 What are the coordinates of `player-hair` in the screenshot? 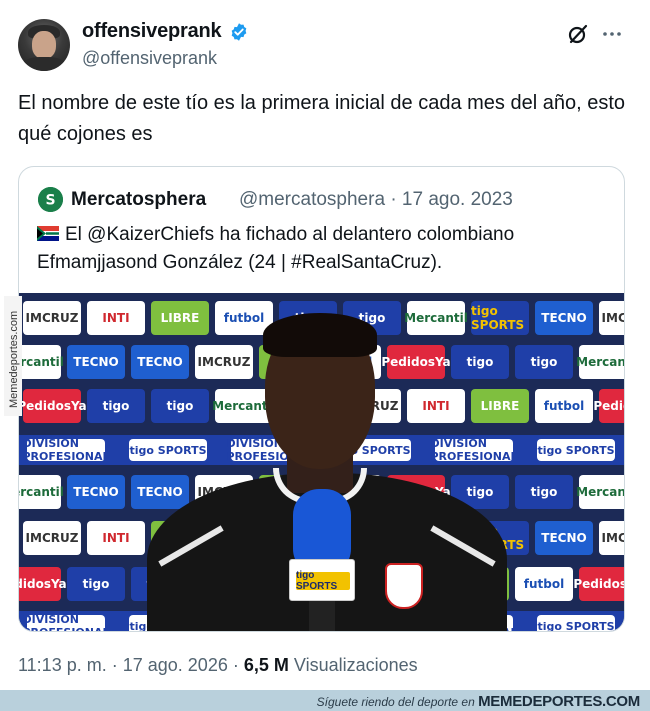 It's located at (320, 335).